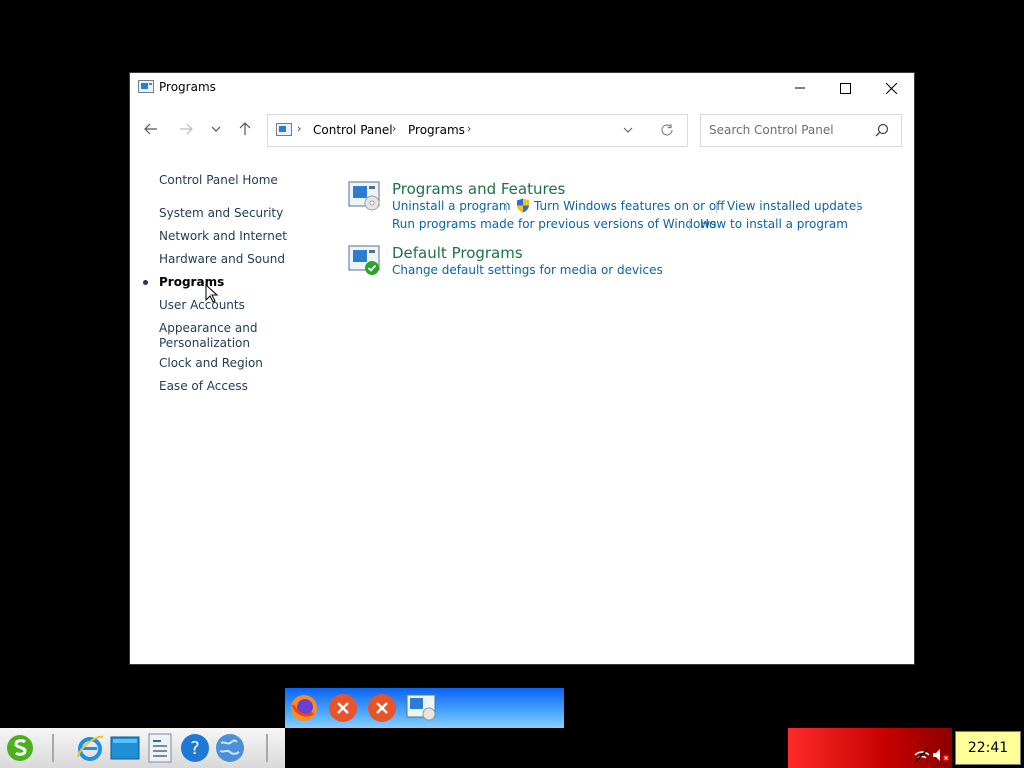  What do you see at coordinates (785, 129) in the screenshot?
I see `search-input` at bounding box center [785, 129].